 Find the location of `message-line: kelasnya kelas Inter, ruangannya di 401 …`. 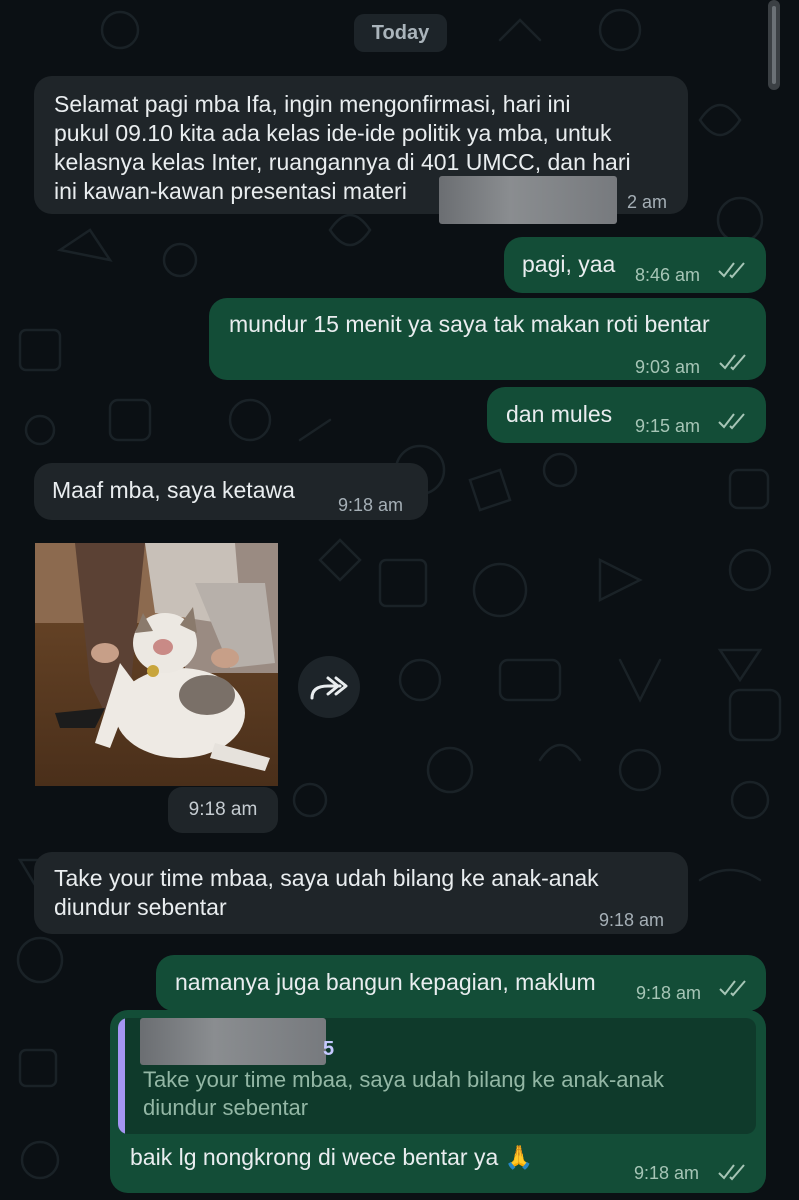

message-line: kelasnya kelas Inter, ruangannya di 401 … is located at coordinates (342, 162).